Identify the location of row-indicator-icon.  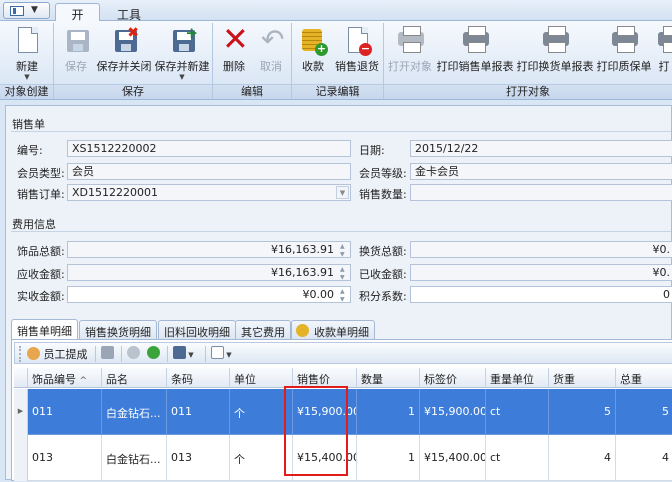
(21, 458).